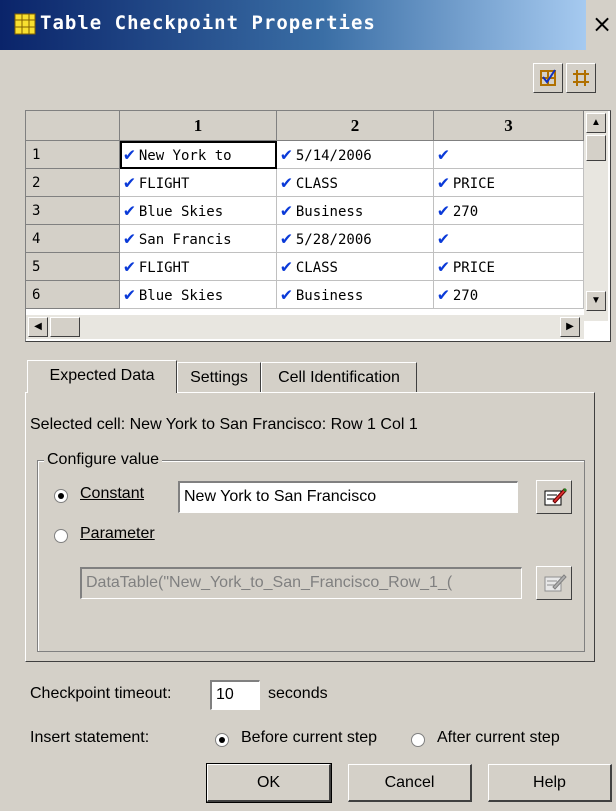 This screenshot has width=616, height=811. I want to click on parameter-label-text: Parameter, so click(117, 533).